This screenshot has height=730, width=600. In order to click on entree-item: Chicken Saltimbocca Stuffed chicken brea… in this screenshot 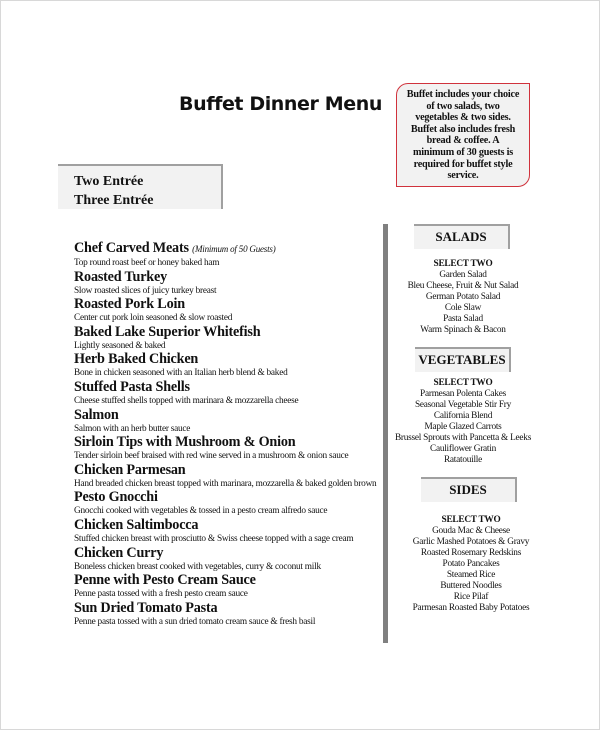, I will do `click(226, 531)`.